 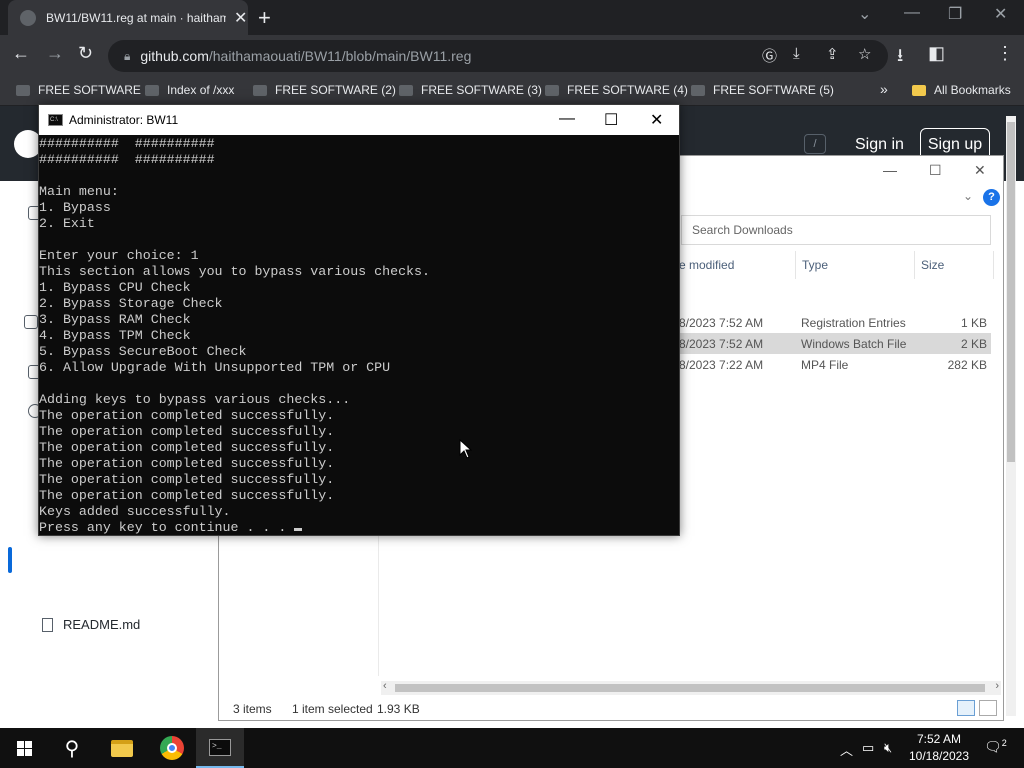 What do you see at coordinates (900, 58) in the screenshot?
I see `downloads-icon: ⭳` at bounding box center [900, 58].